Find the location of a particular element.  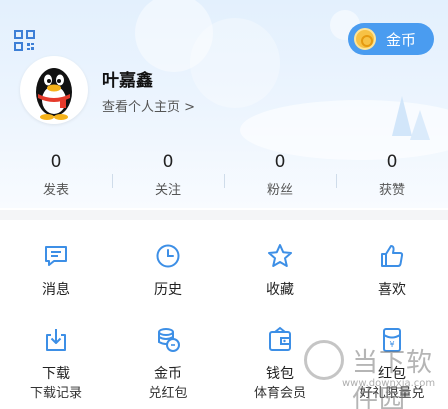

menu-item-label: 下载记录 is located at coordinates (55, 393).